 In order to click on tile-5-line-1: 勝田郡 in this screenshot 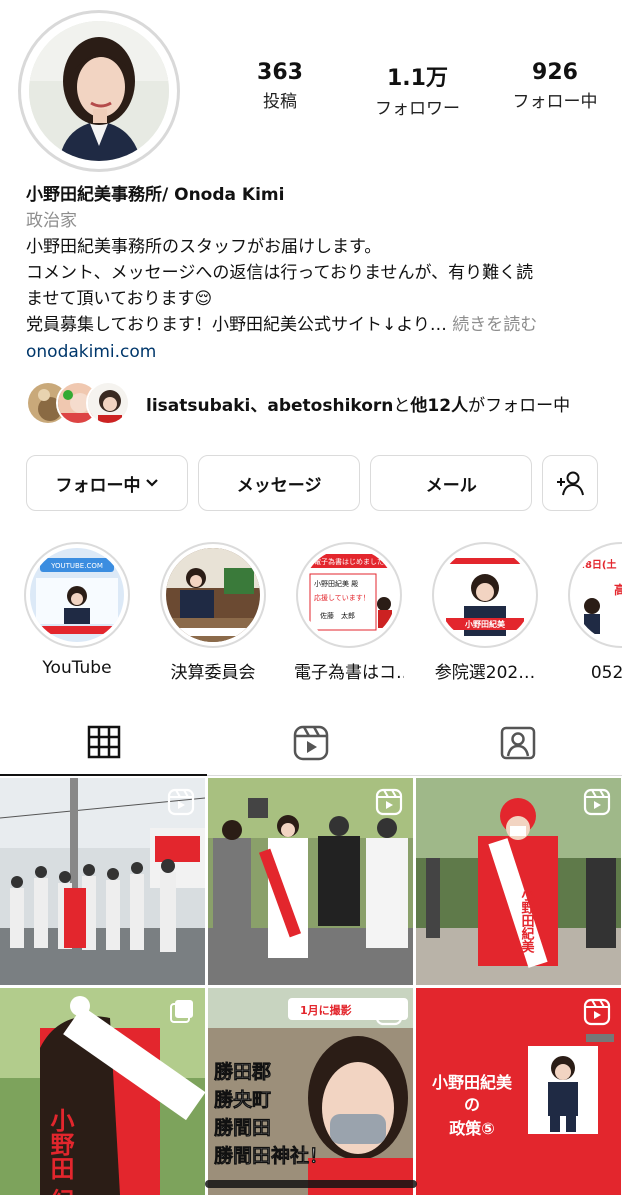, I will do `click(242, 1071)`.